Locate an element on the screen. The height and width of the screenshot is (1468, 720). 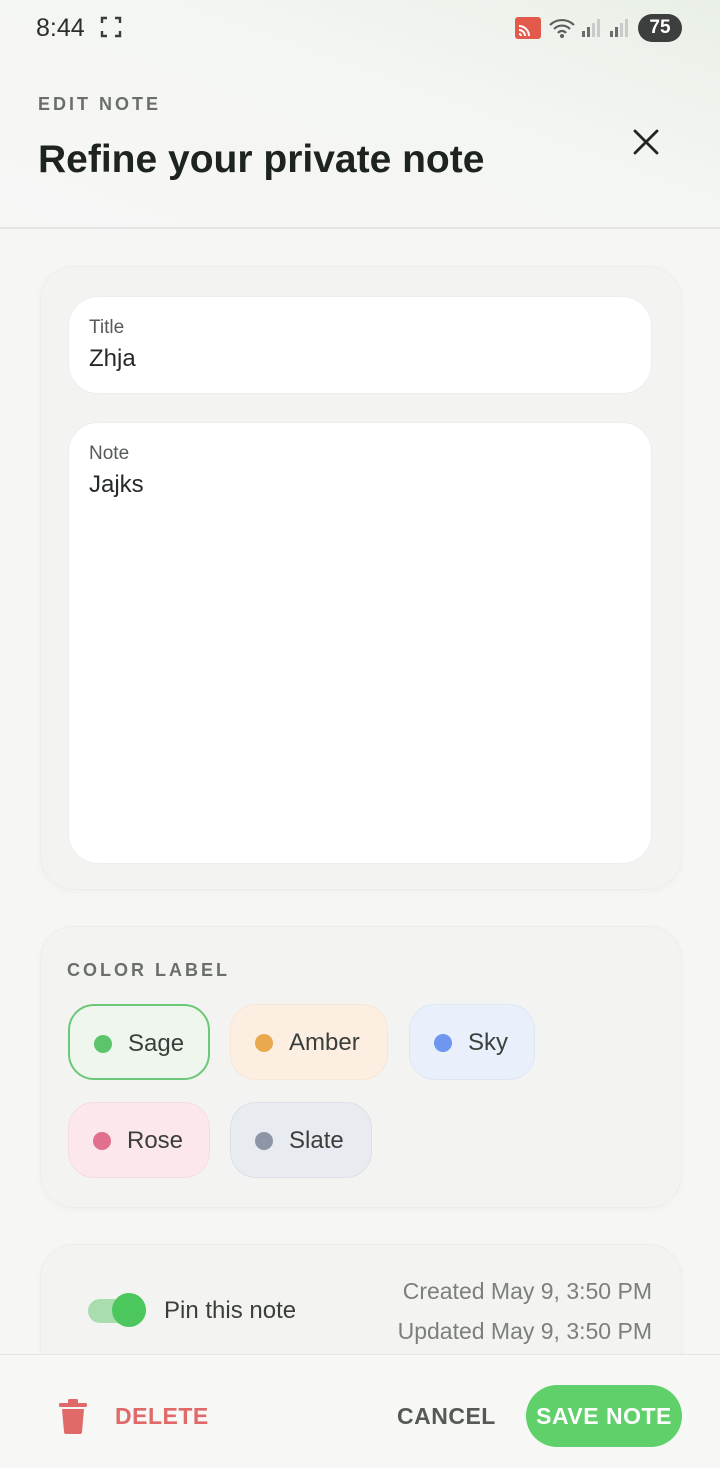
rose-dot-icon is located at coordinates (102, 1141).